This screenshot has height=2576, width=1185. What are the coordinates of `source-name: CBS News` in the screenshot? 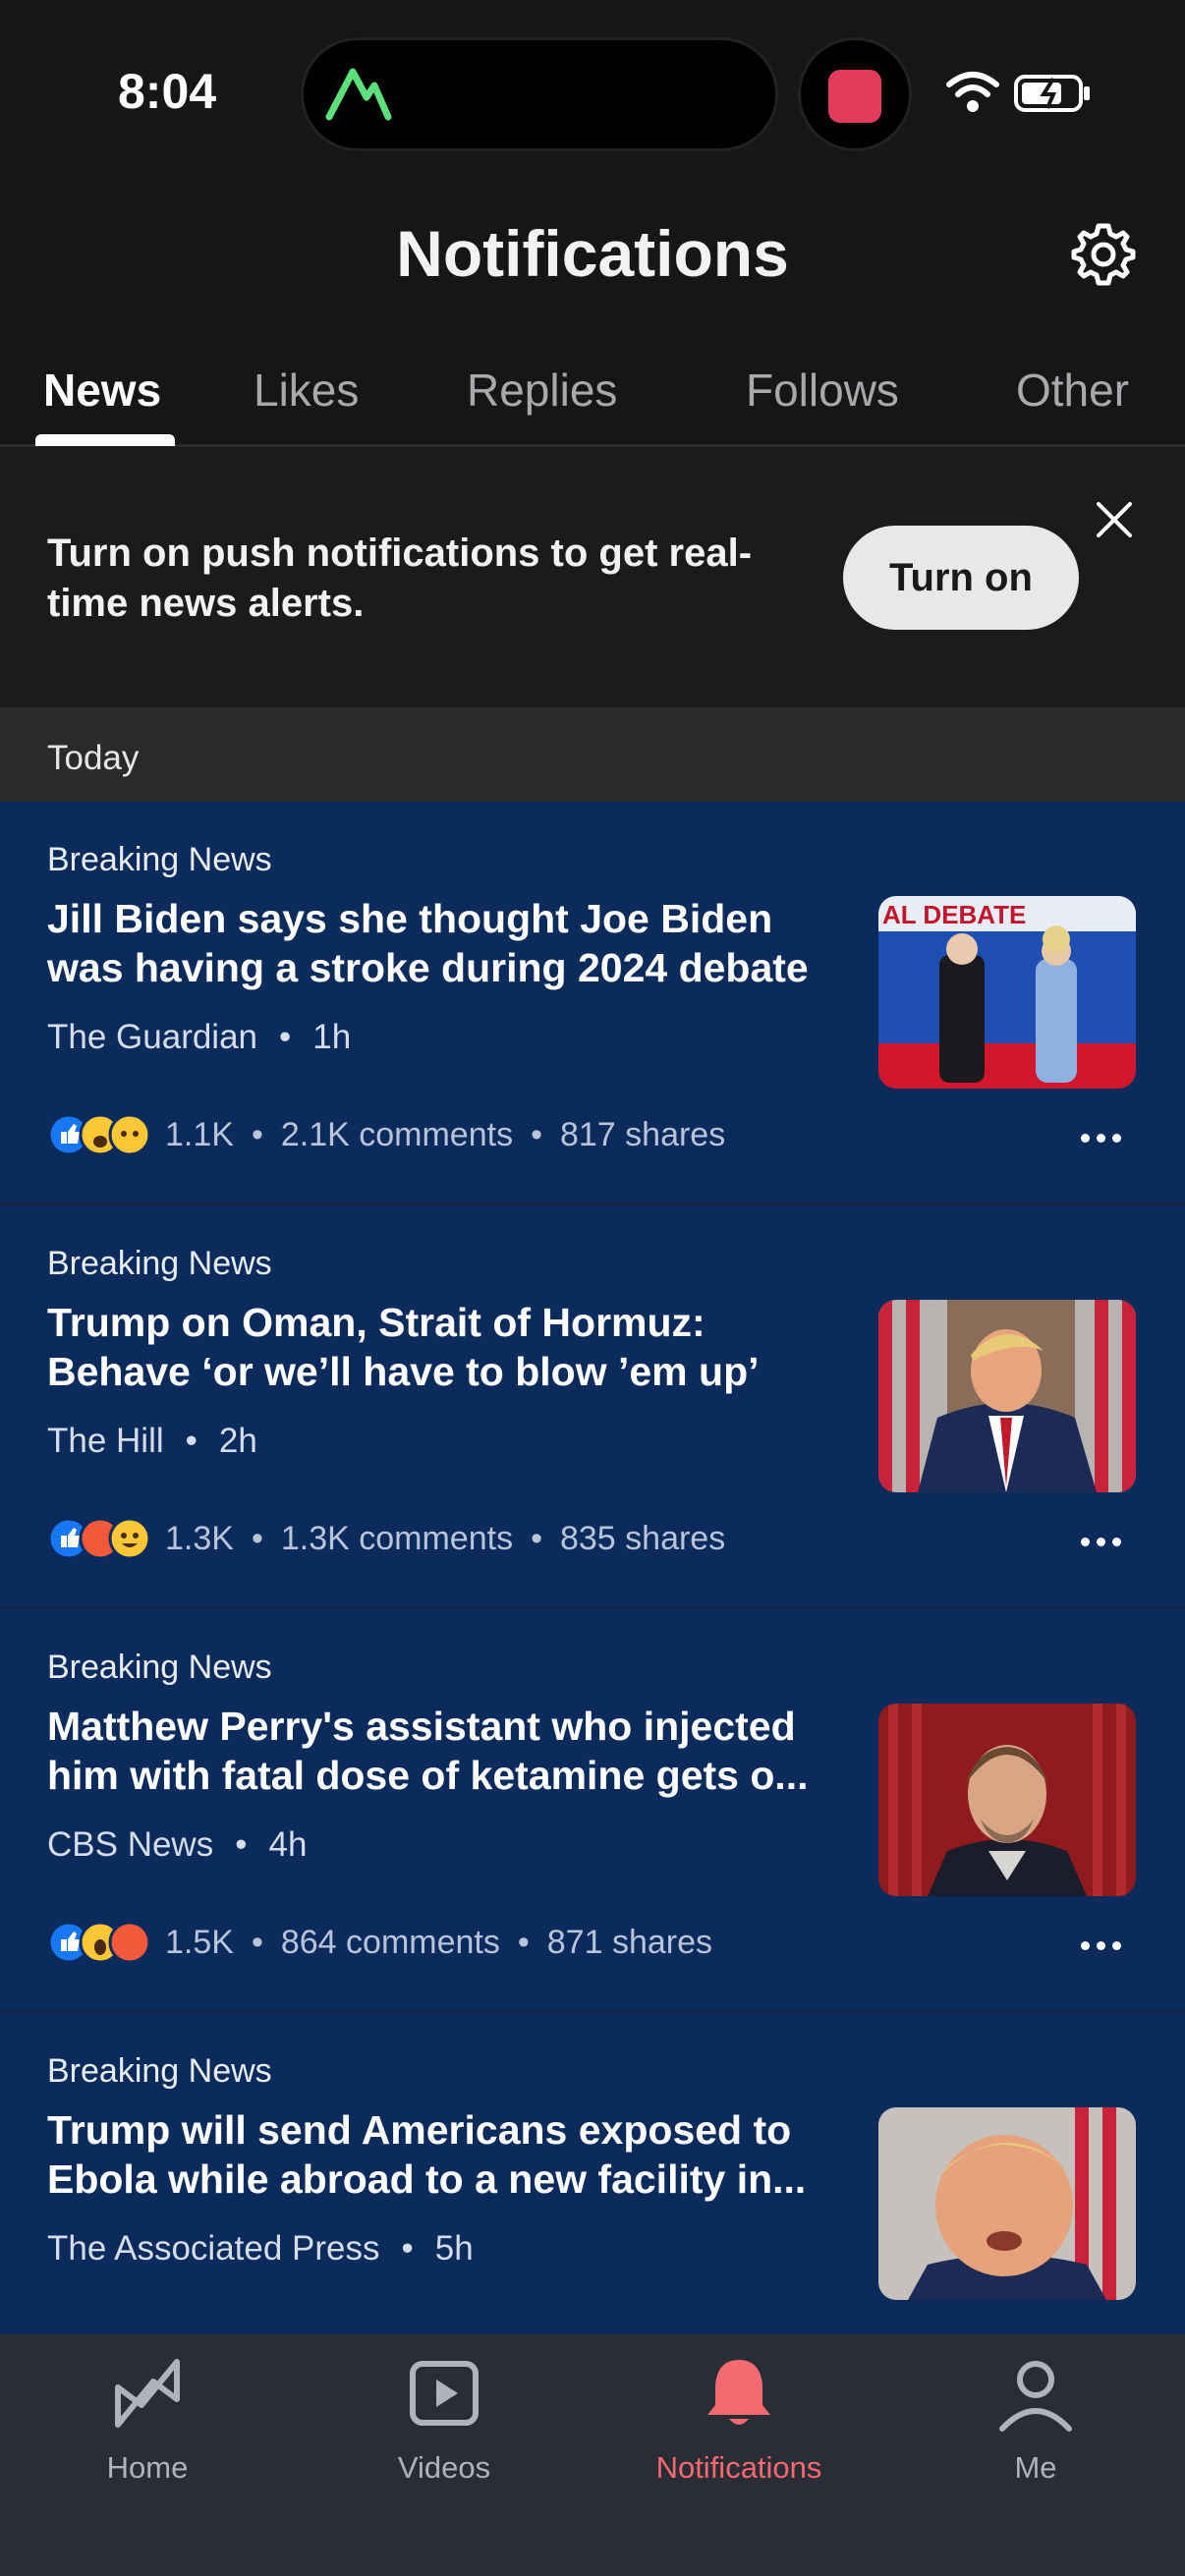 It's located at (131, 1844).